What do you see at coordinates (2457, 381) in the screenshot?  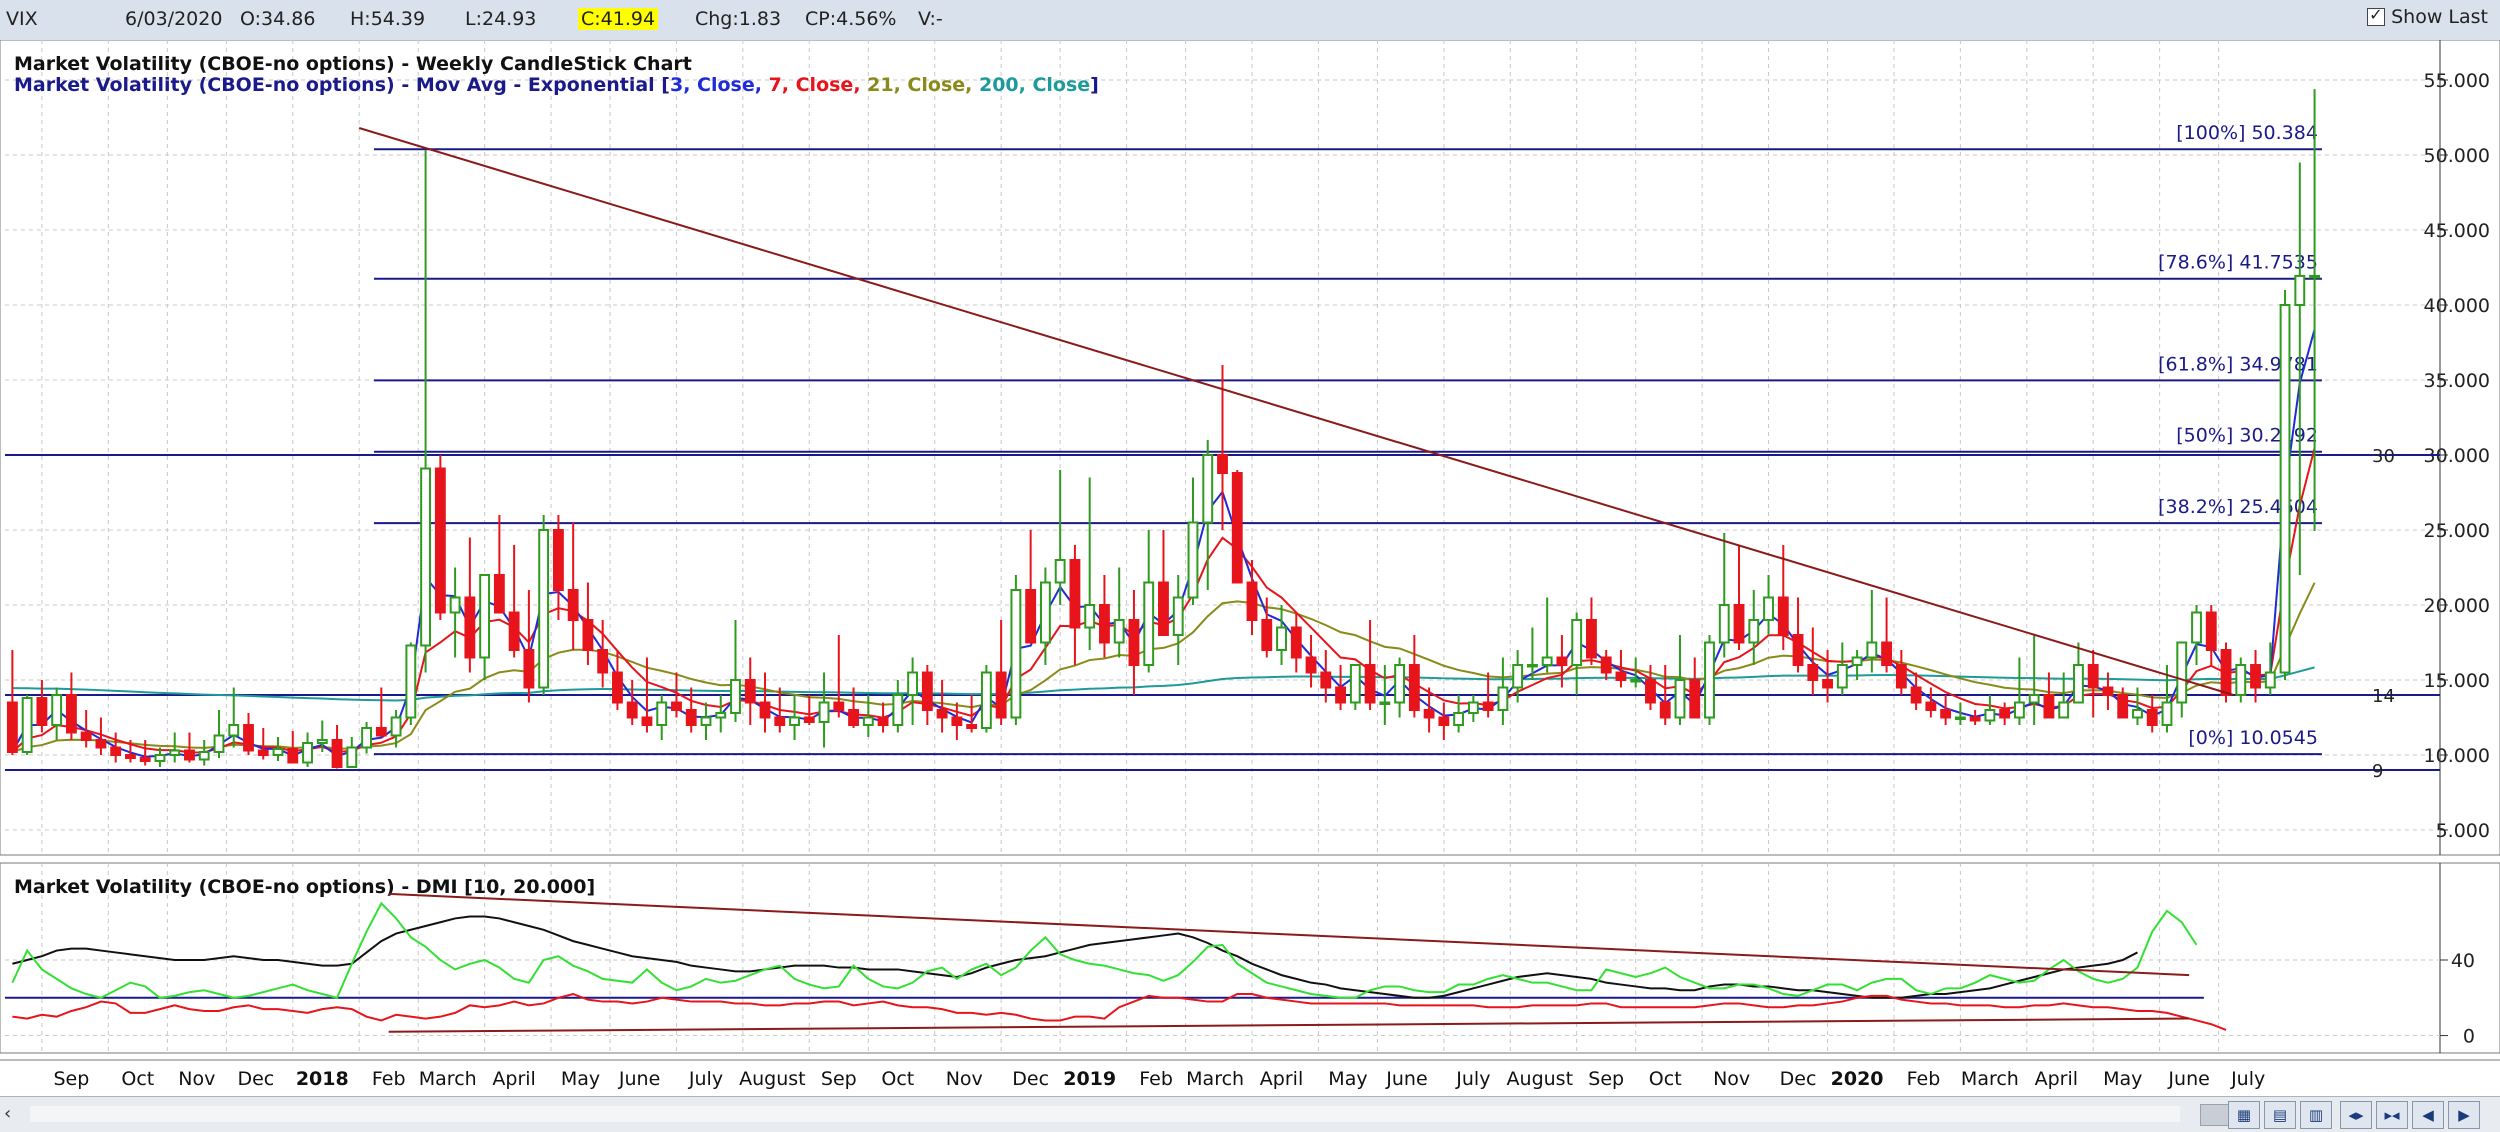 I see `price-y-tick-label: 35.000` at bounding box center [2457, 381].